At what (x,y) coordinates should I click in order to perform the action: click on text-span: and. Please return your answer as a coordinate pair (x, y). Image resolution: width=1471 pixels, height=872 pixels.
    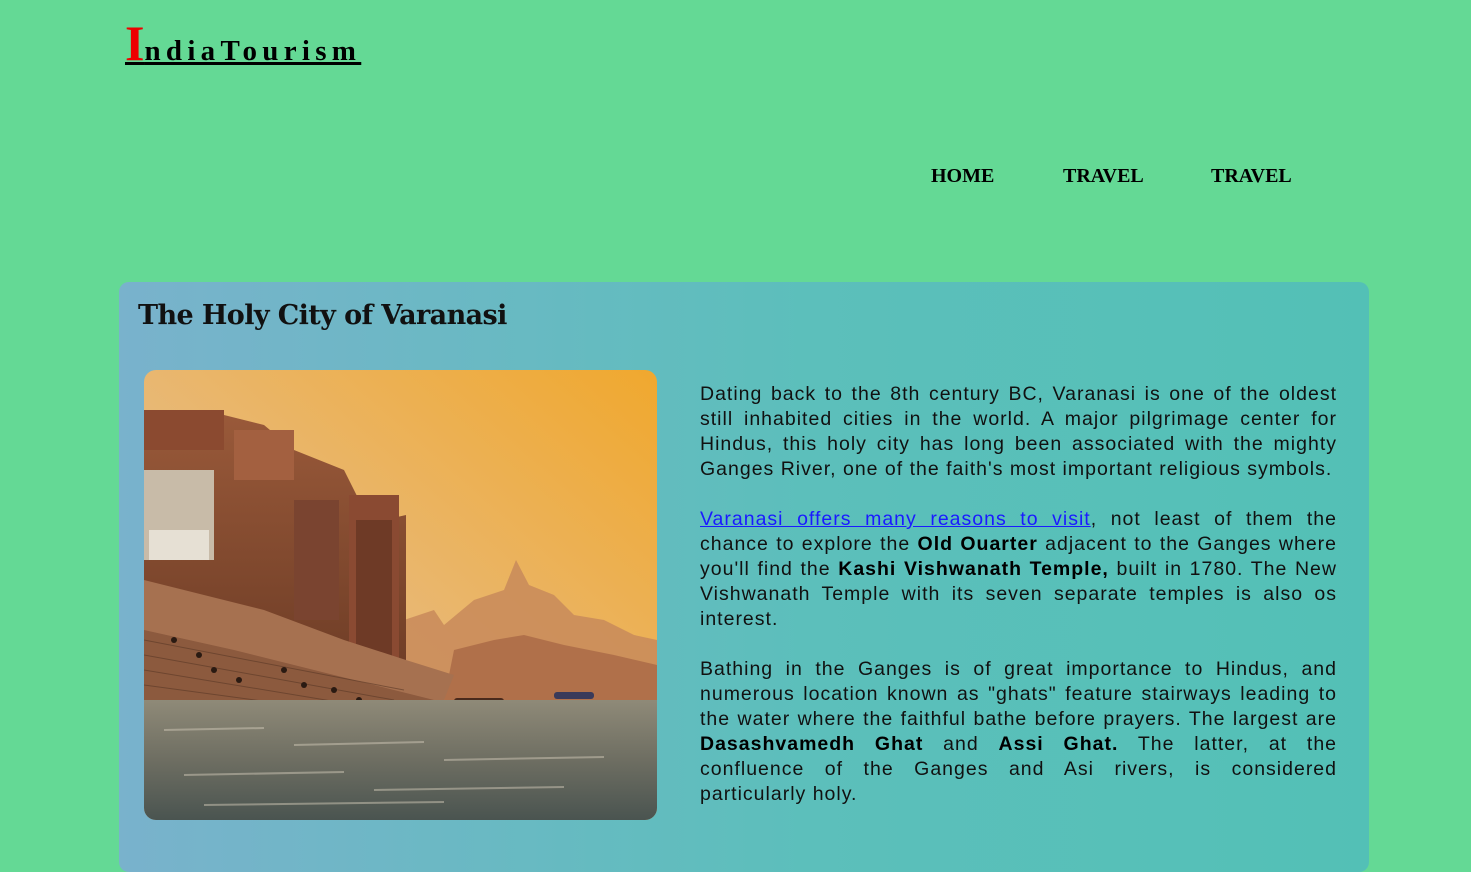
    Looking at the image, I should click on (961, 744).